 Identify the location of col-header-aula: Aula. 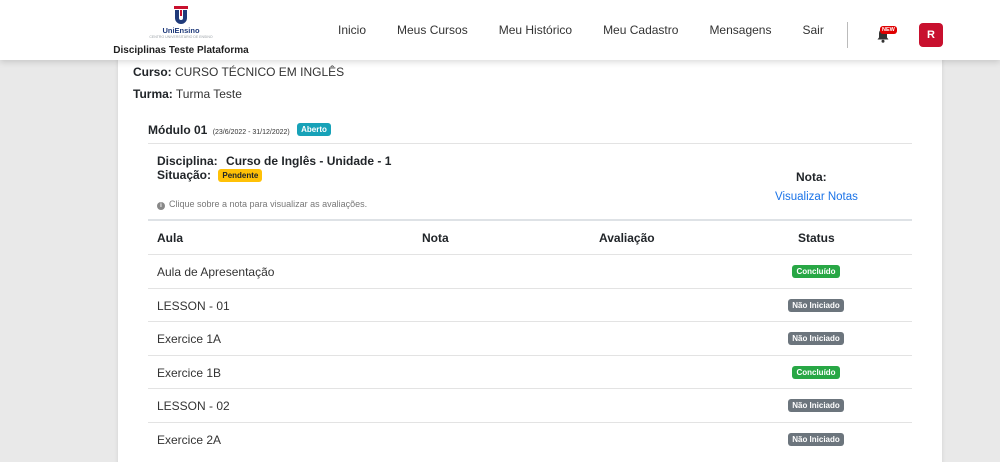
(170, 238).